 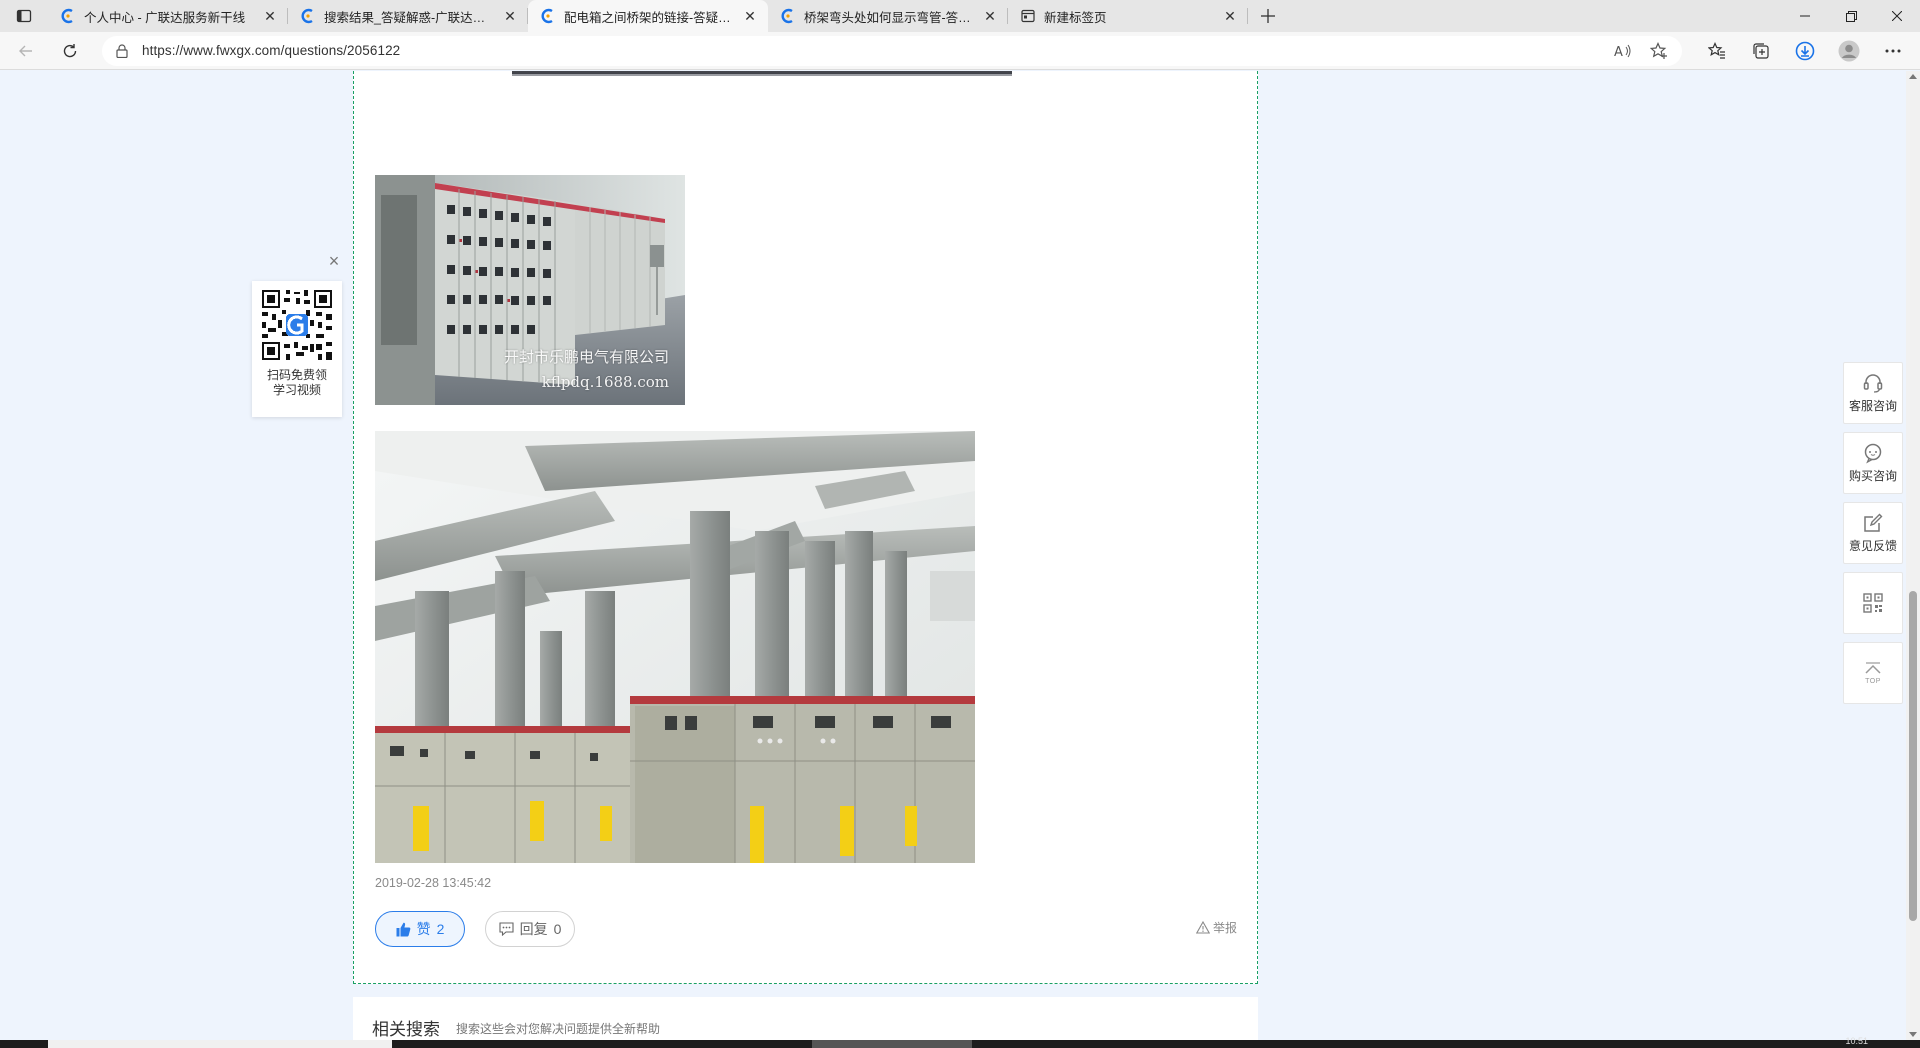 I want to click on back-to-top-button: TOP, so click(x=1873, y=673).